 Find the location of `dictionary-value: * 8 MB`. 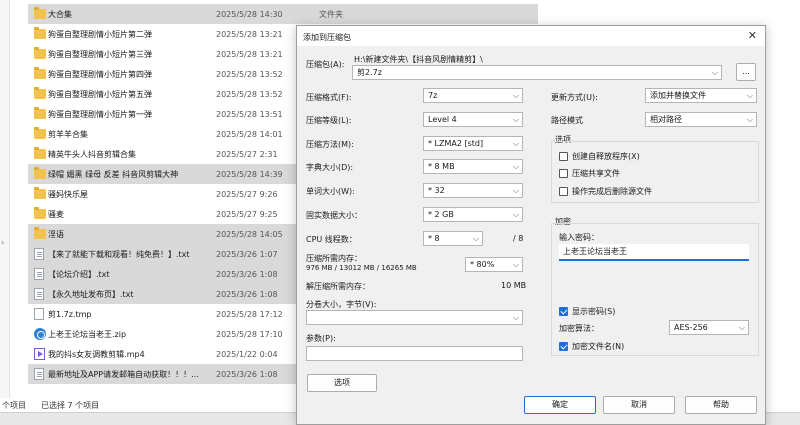

dictionary-value: * 8 MB is located at coordinates (441, 166).